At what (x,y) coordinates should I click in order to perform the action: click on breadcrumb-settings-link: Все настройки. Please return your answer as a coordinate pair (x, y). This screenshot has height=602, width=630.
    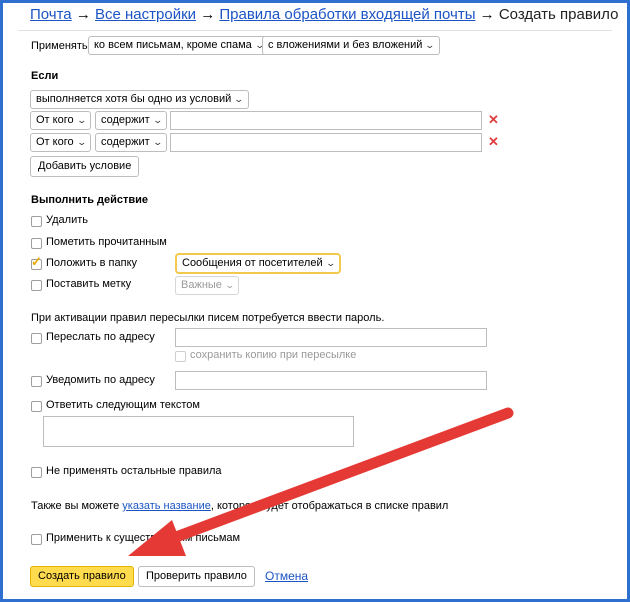
    Looking at the image, I should click on (145, 14).